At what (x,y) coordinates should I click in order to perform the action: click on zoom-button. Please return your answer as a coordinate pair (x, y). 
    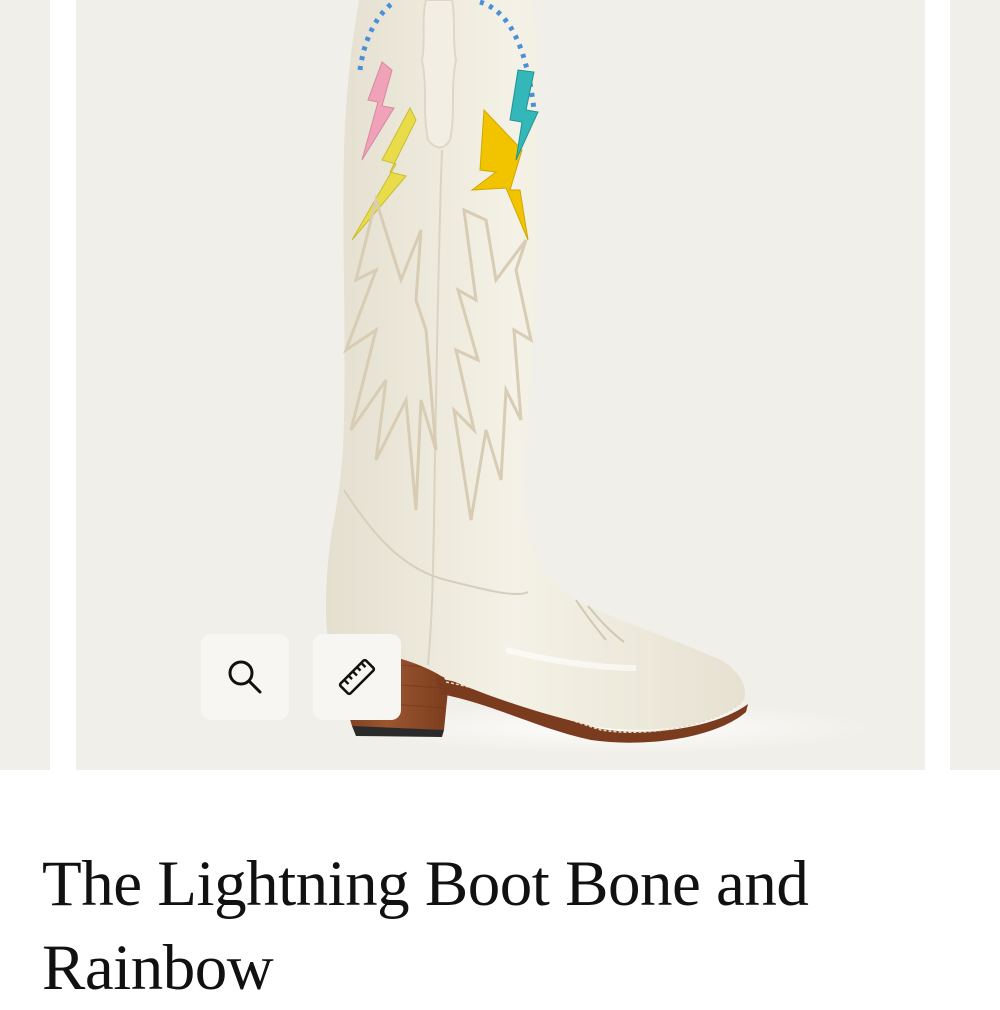
    Looking at the image, I should click on (245, 677).